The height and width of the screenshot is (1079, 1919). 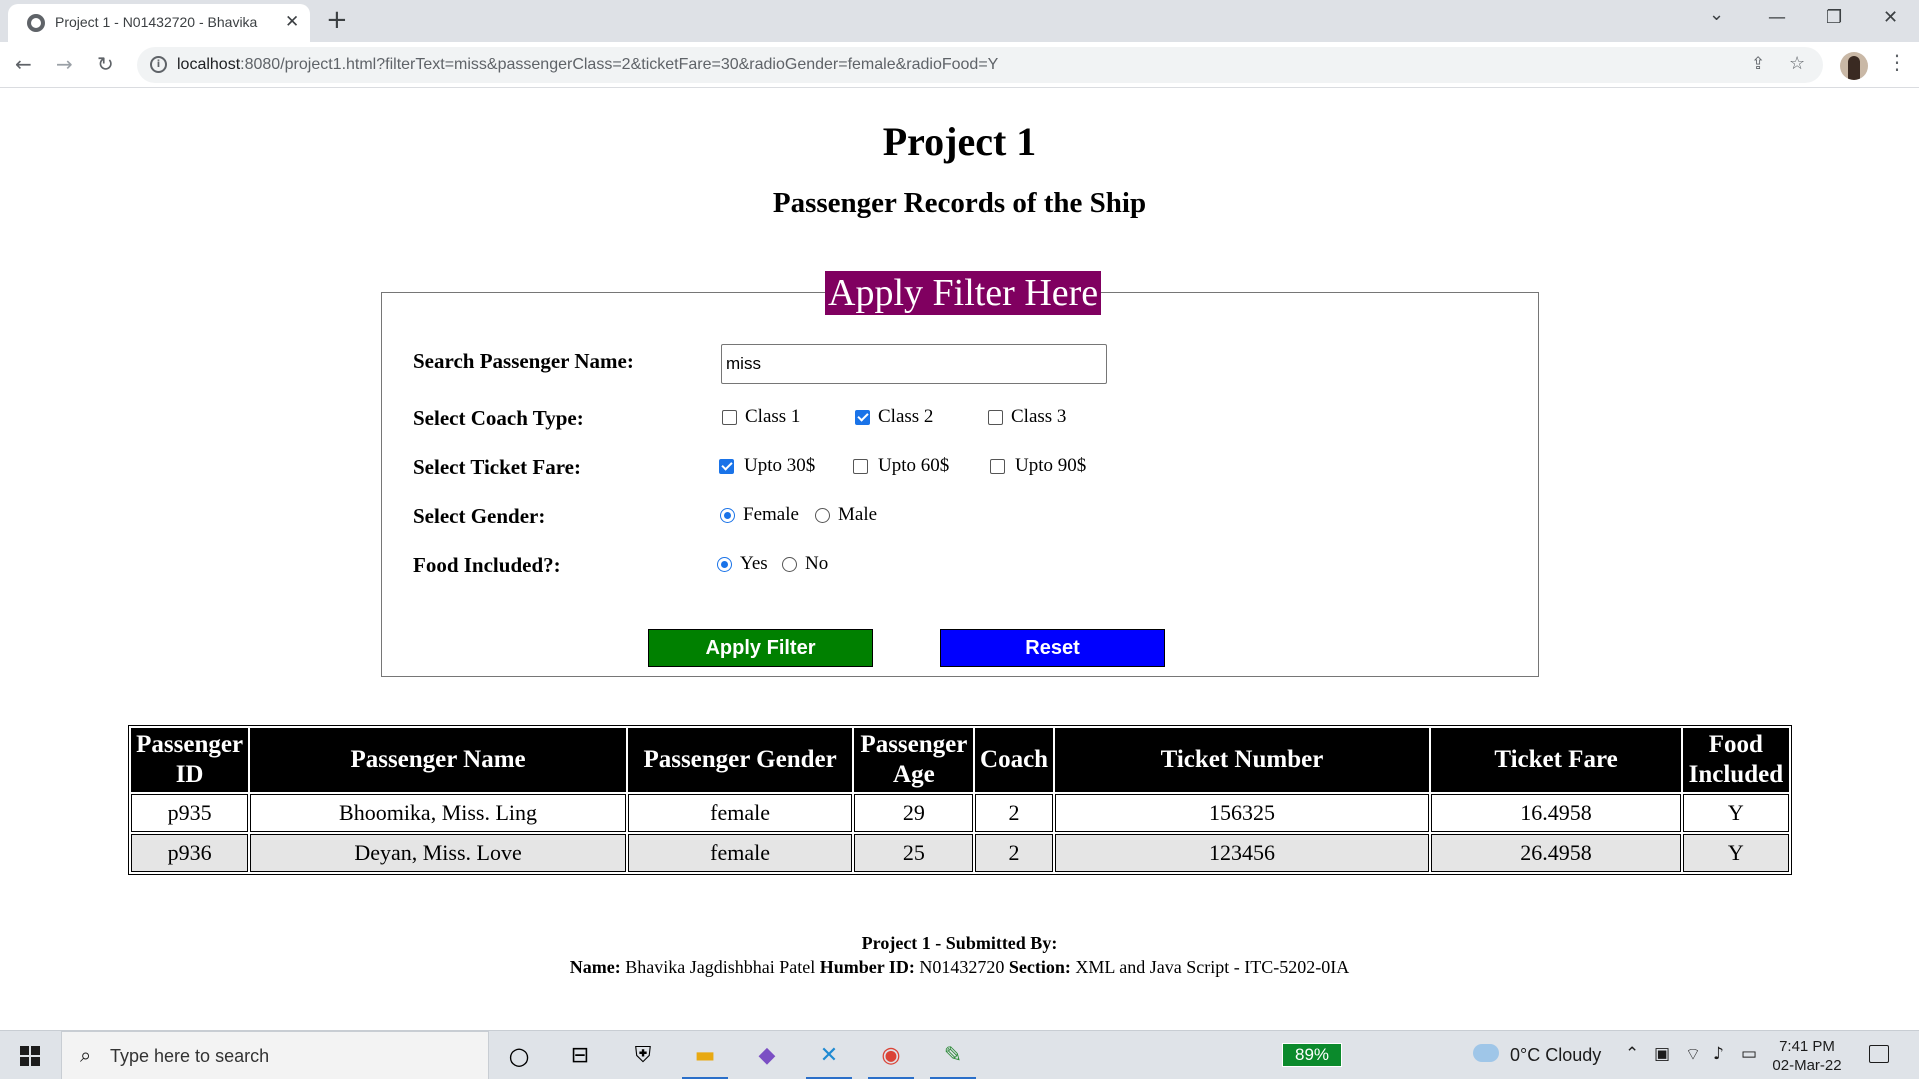 What do you see at coordinates (1777, 17) in the screenshot?
I see `minimize-button: —` at bounding box center [1777, 17].